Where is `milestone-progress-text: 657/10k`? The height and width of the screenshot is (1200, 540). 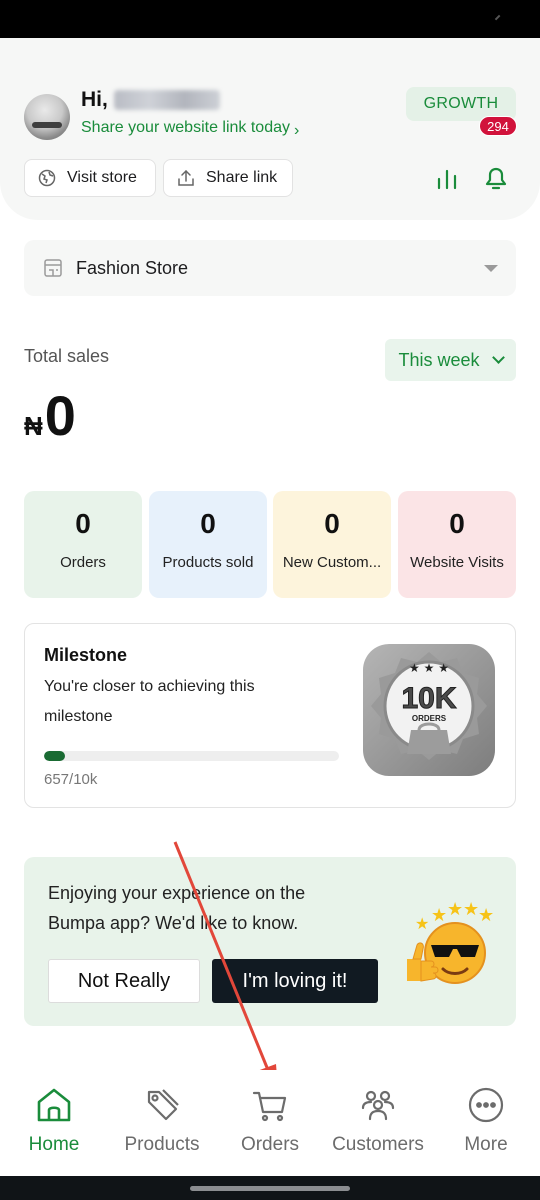 milestone-progress-text: 657/10k is located at coordinates (71, 779).